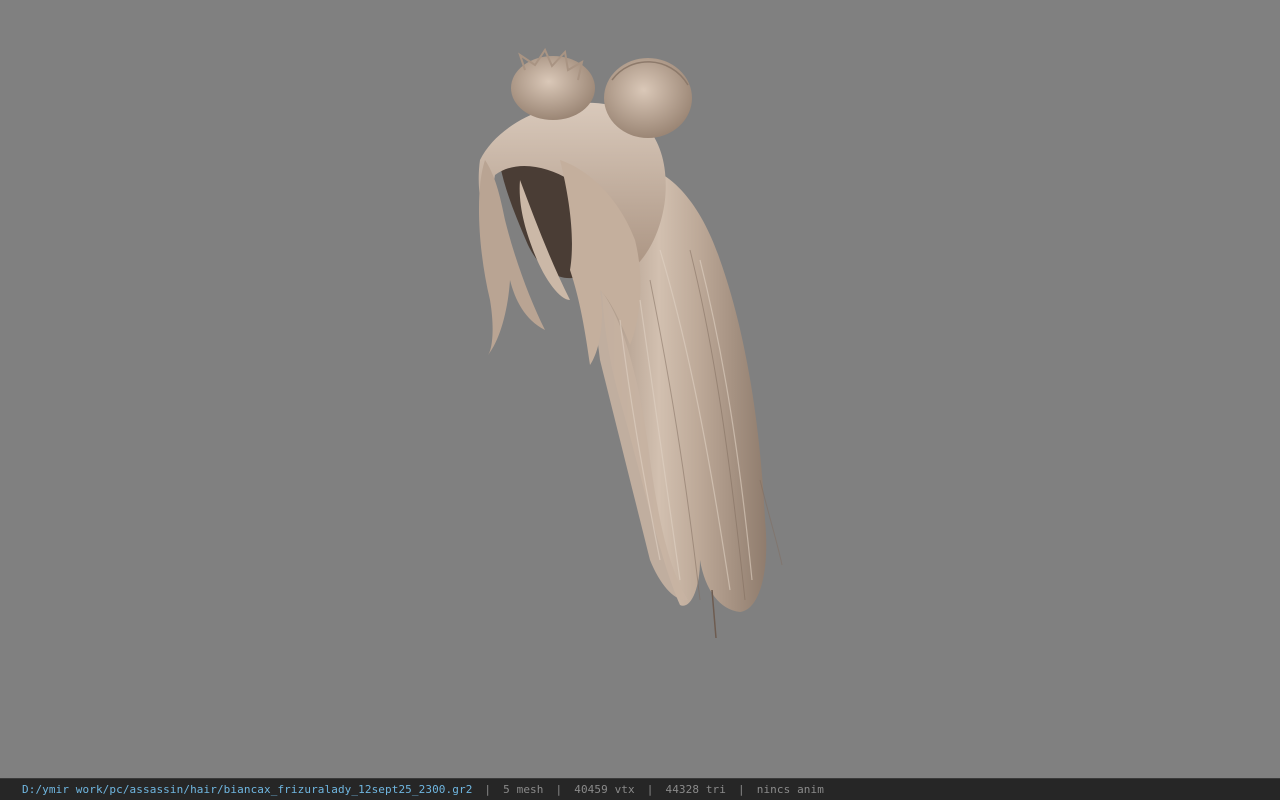 Image resolution: width=1280 pixels, height=800 pixels. What do you see at coordinates (695, 789) in the screenshot?
I see `triangle-count: 44328 tri` at bounding box center [695, 789].